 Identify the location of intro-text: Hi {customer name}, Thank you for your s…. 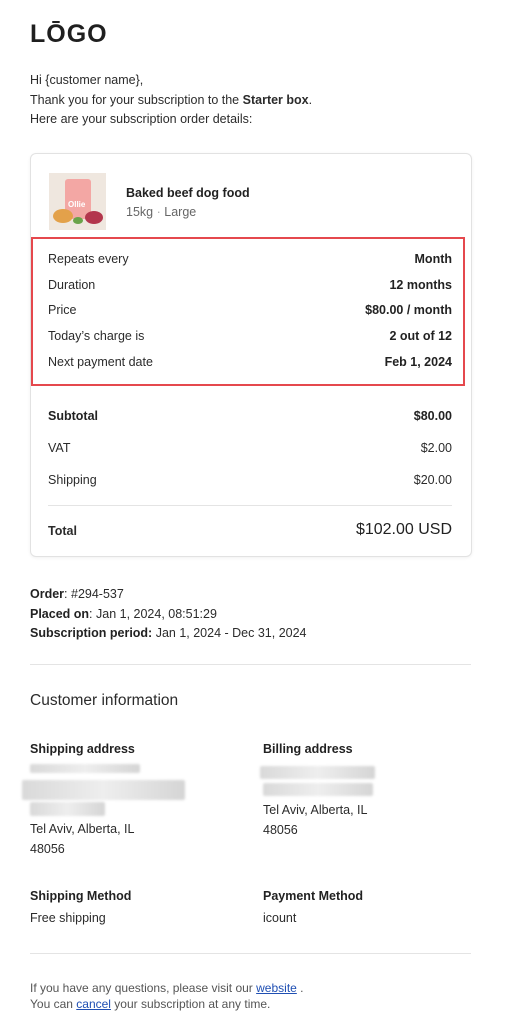
(171, 100).